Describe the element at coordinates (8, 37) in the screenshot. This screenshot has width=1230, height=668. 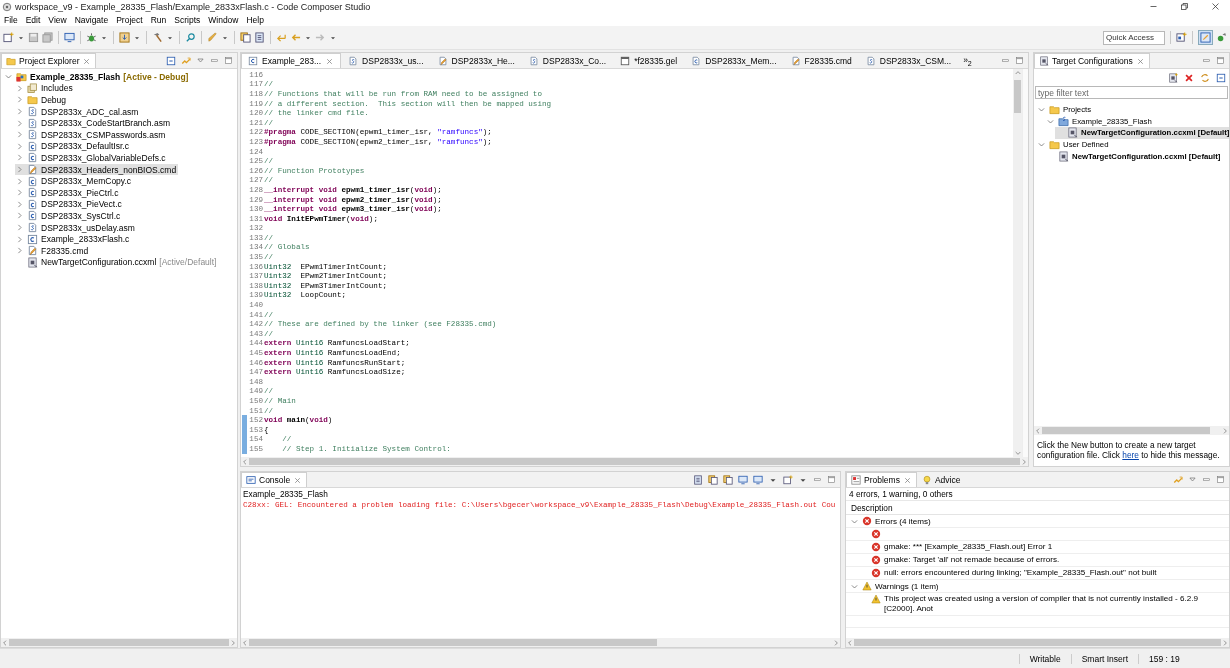
I see `new-file-icon` at that location.